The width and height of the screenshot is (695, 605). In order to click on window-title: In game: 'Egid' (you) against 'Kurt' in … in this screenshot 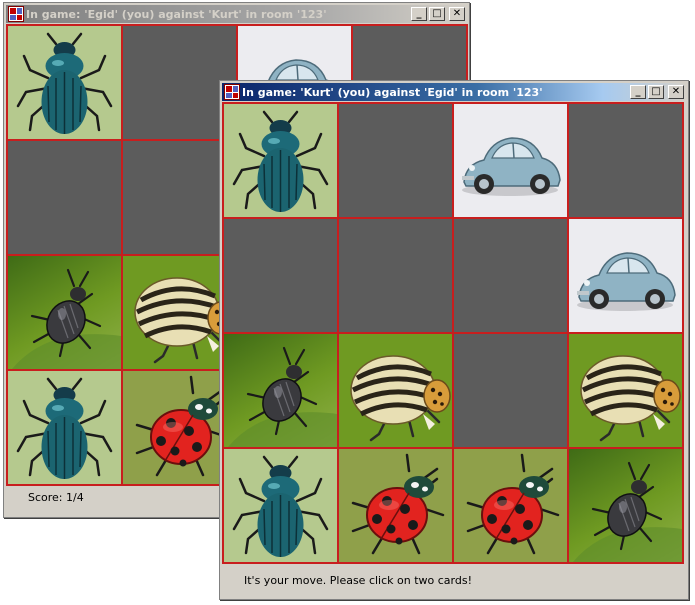, I will do `click(176, 14)`.